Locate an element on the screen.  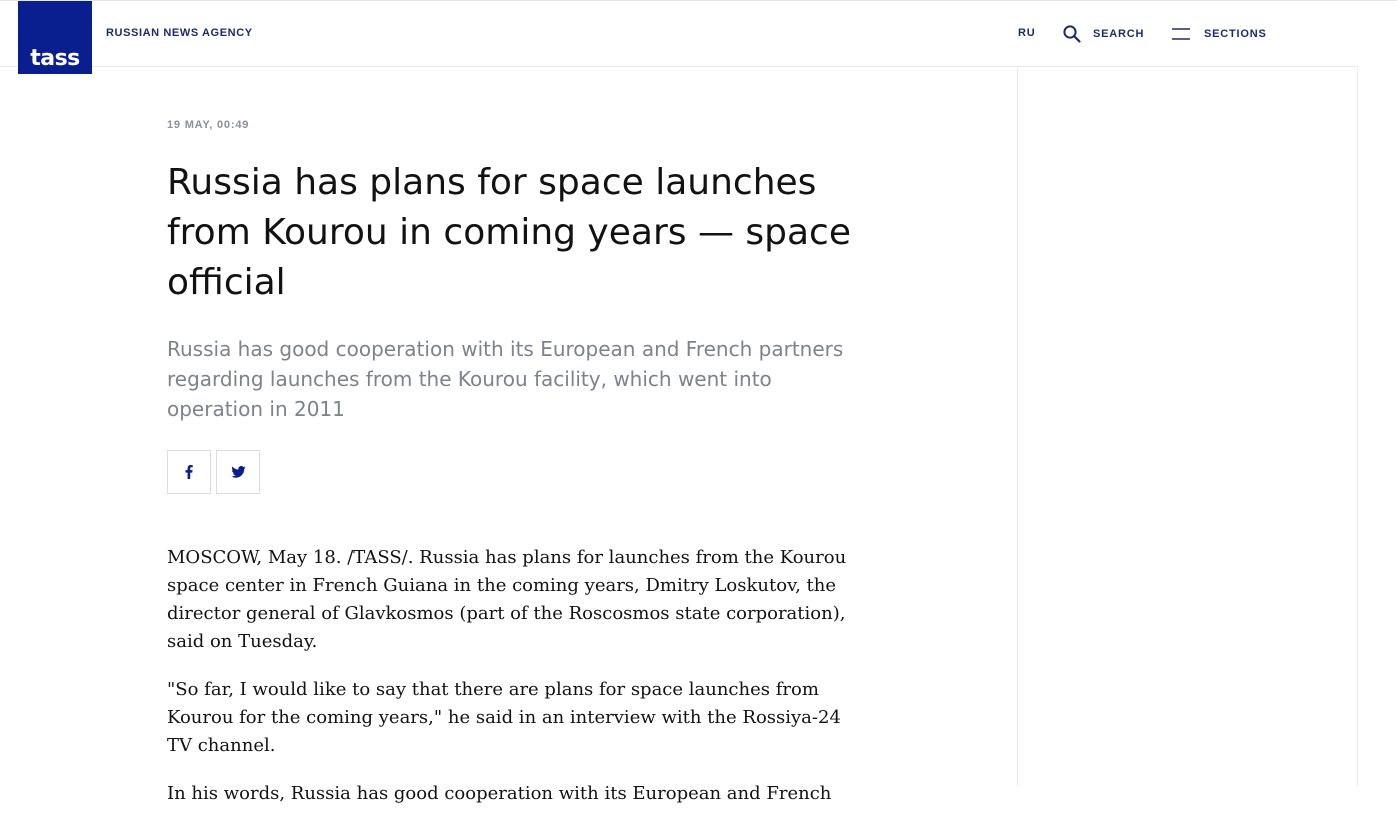
site-tagline: Russian news agency is located at coordinates (179, 33).